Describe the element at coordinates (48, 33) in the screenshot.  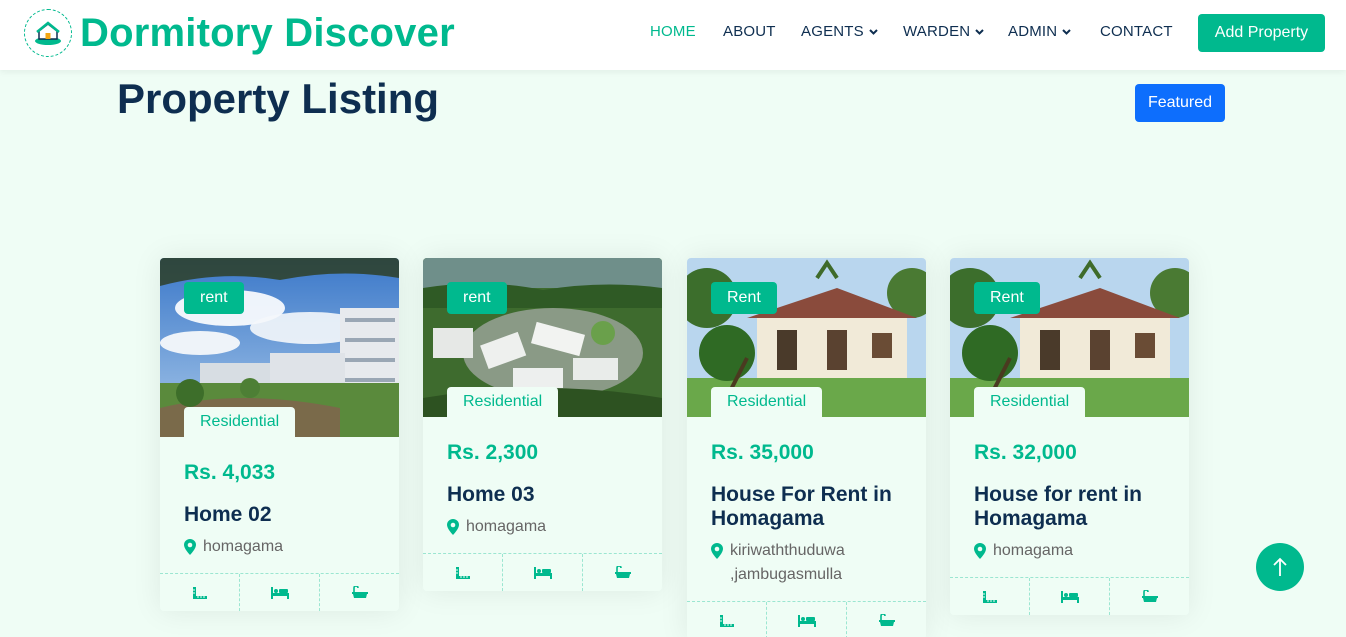
I see `house-logo-icon` at that location.